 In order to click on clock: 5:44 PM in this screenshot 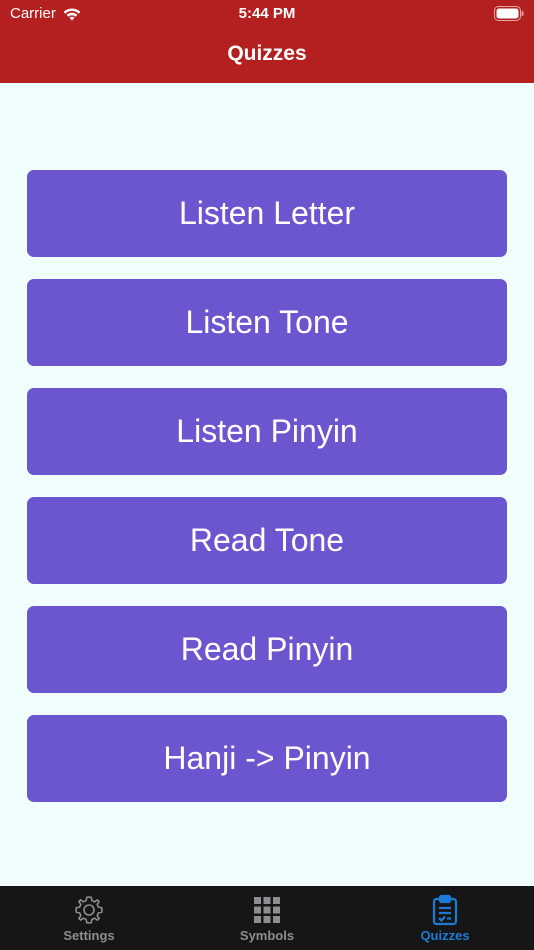, I will do `click(267, 13)`.